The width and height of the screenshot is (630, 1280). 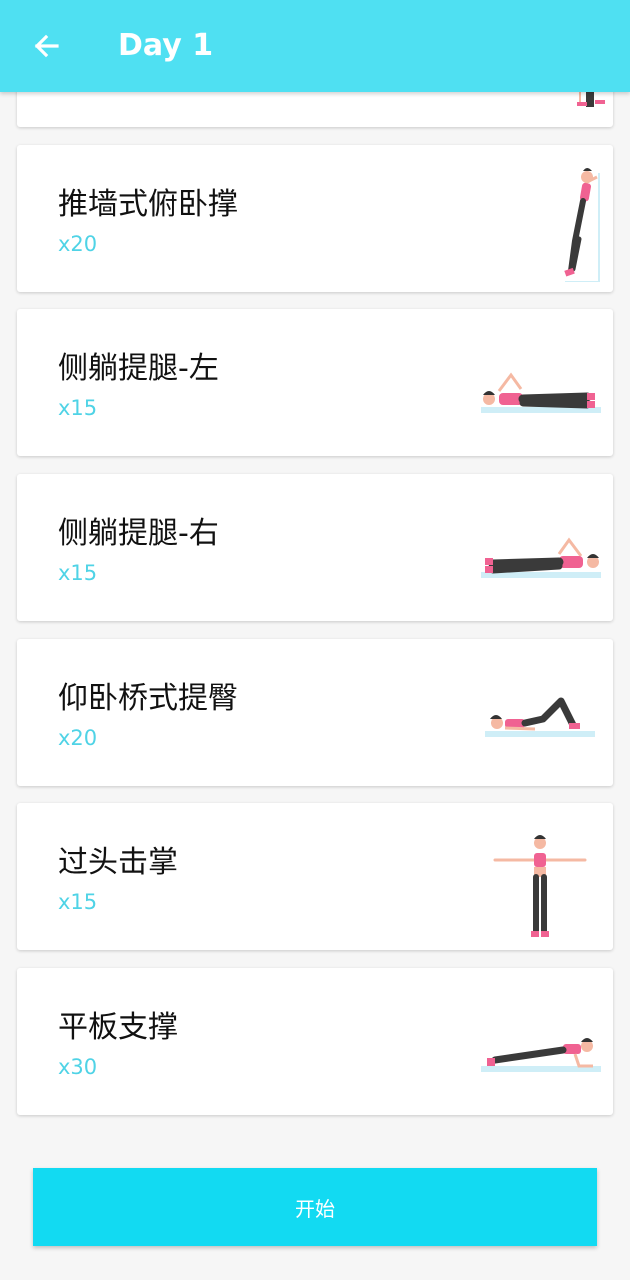 I want to click on wall-pushup-figure, so click(x=582, y=225).